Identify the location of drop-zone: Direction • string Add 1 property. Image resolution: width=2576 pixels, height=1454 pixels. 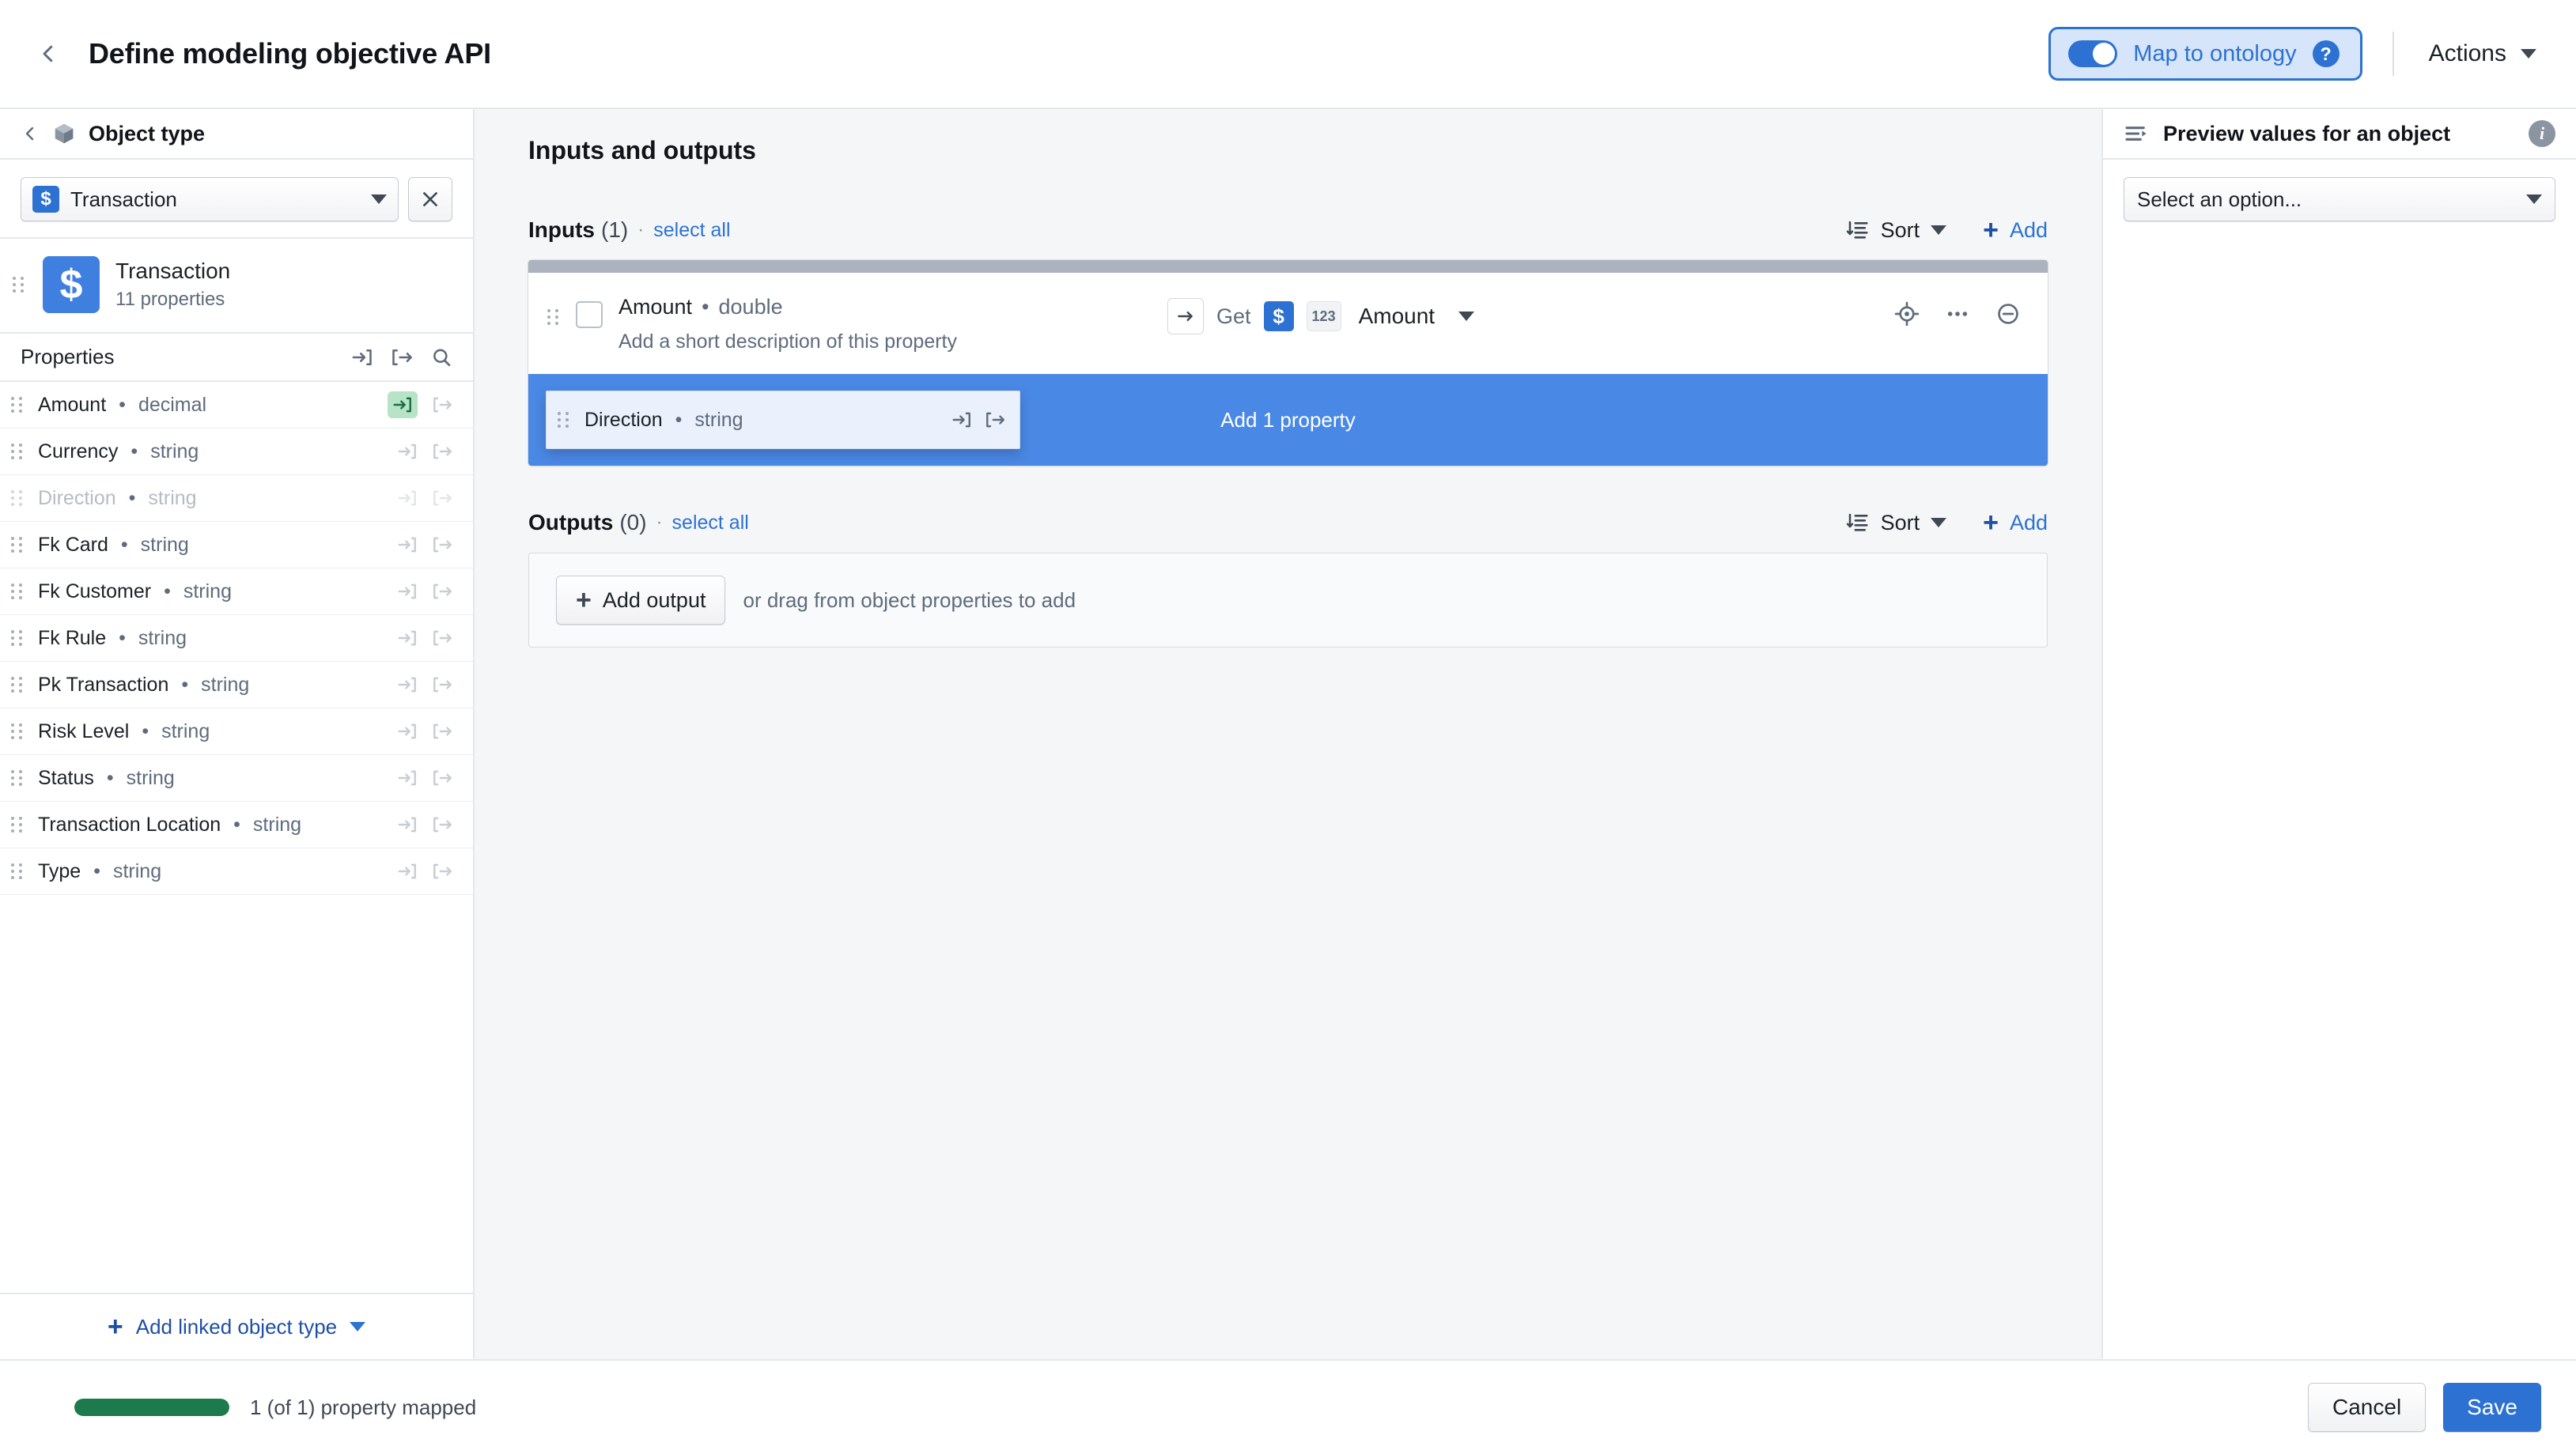
(1288, 420).